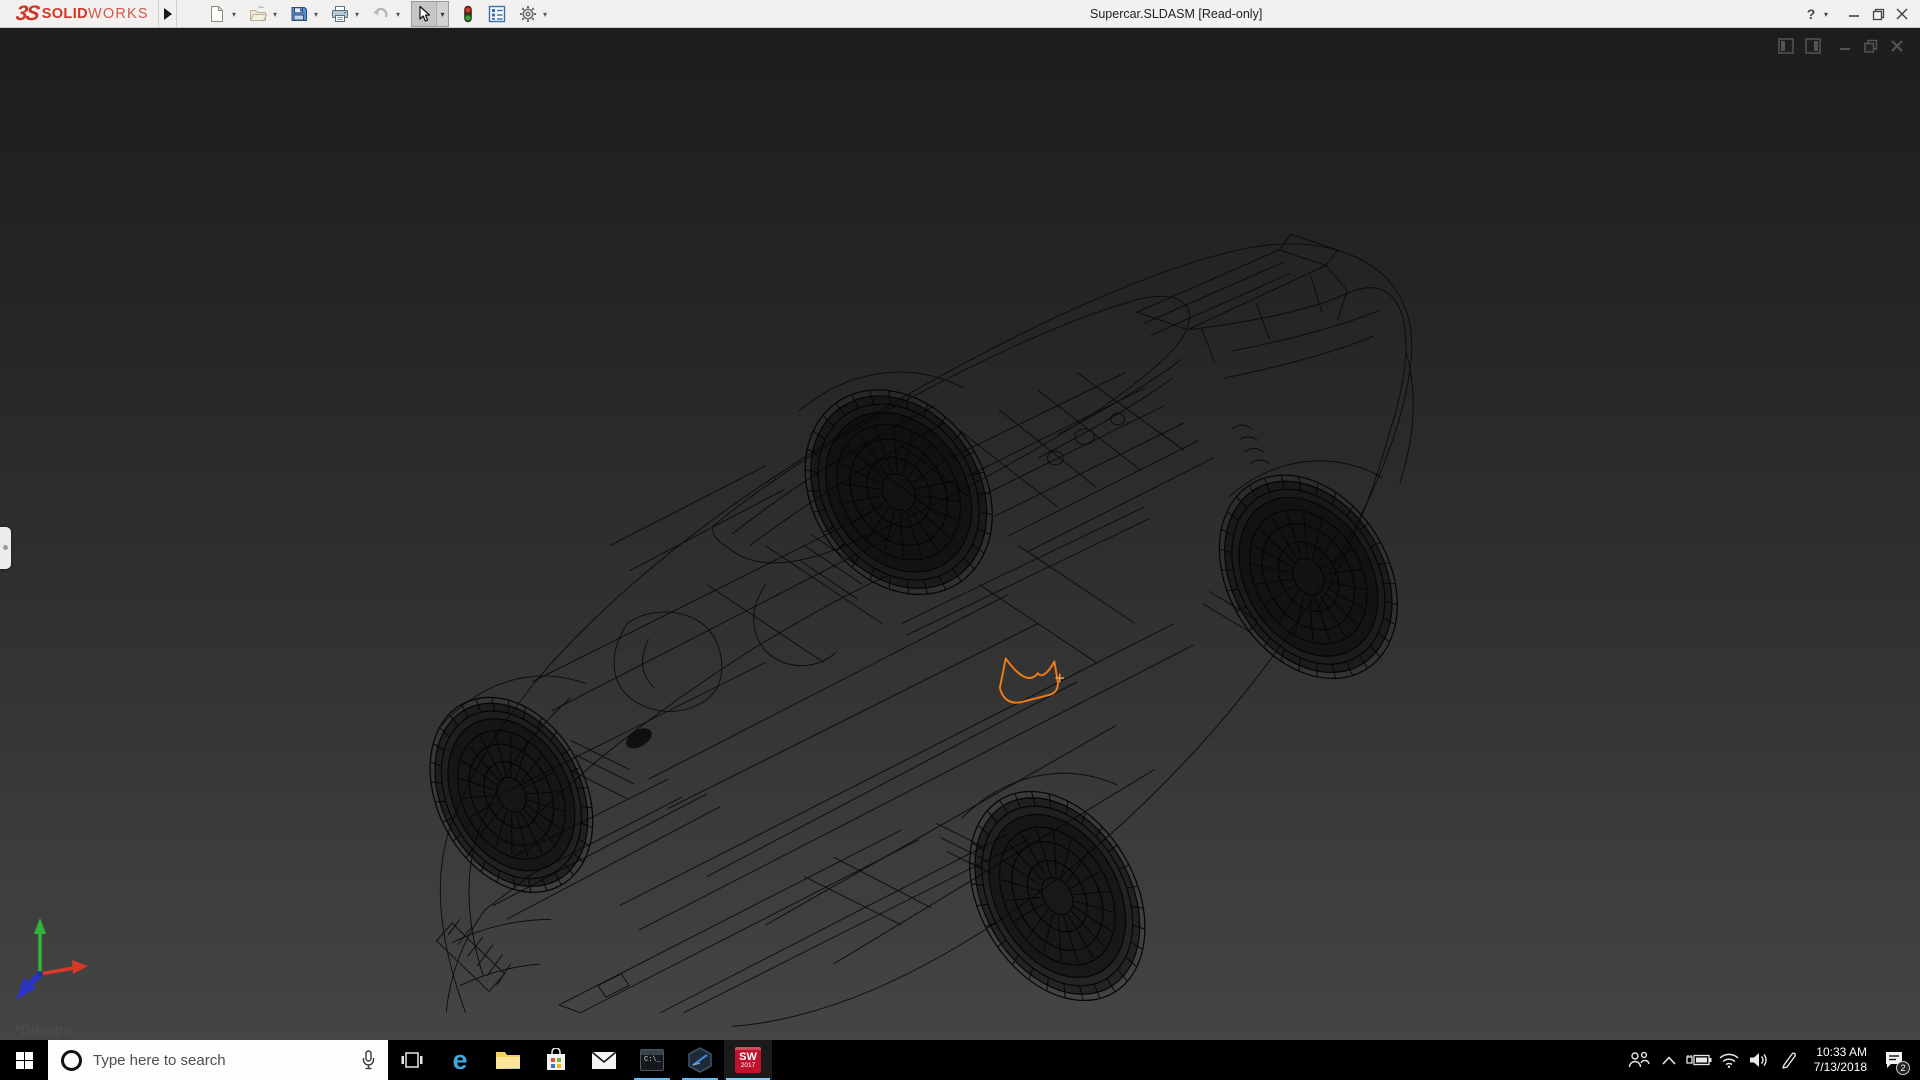 The height and width of the screenshot is (1080, 1920). I want to click on mail-icon, so click(604, 1059).